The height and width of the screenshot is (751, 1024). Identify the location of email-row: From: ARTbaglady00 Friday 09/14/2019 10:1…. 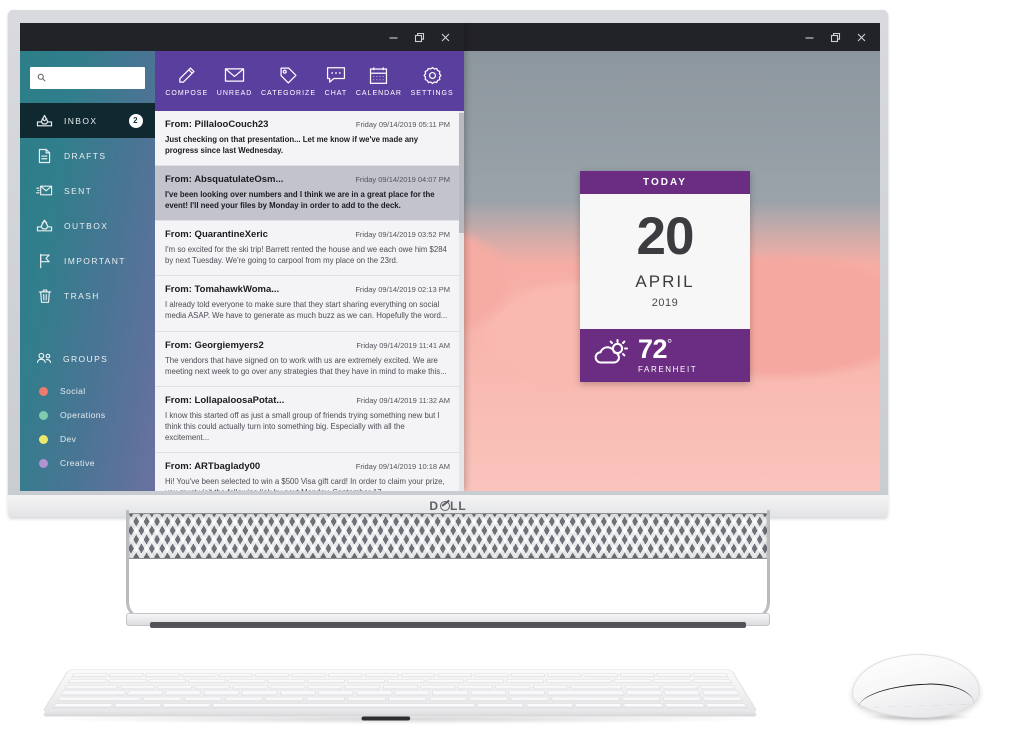
(309, 471).